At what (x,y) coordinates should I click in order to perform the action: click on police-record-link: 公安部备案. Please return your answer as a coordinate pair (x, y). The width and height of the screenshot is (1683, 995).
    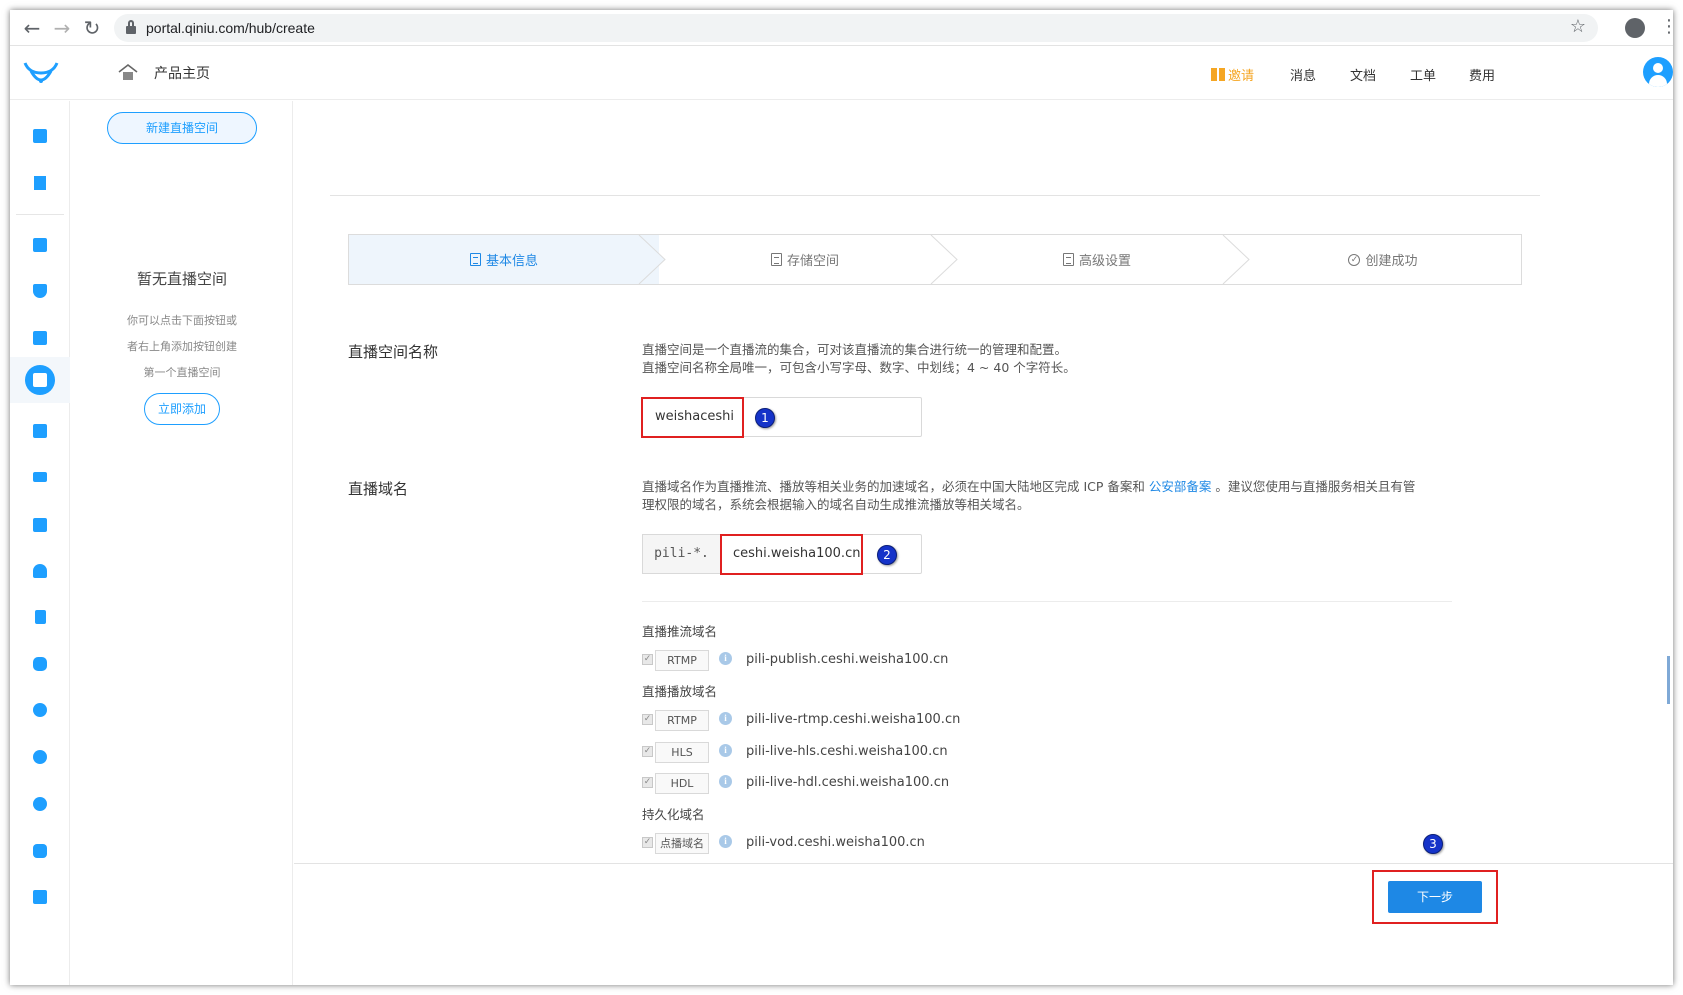
    Looking at the image, I should click on (1180, 486).